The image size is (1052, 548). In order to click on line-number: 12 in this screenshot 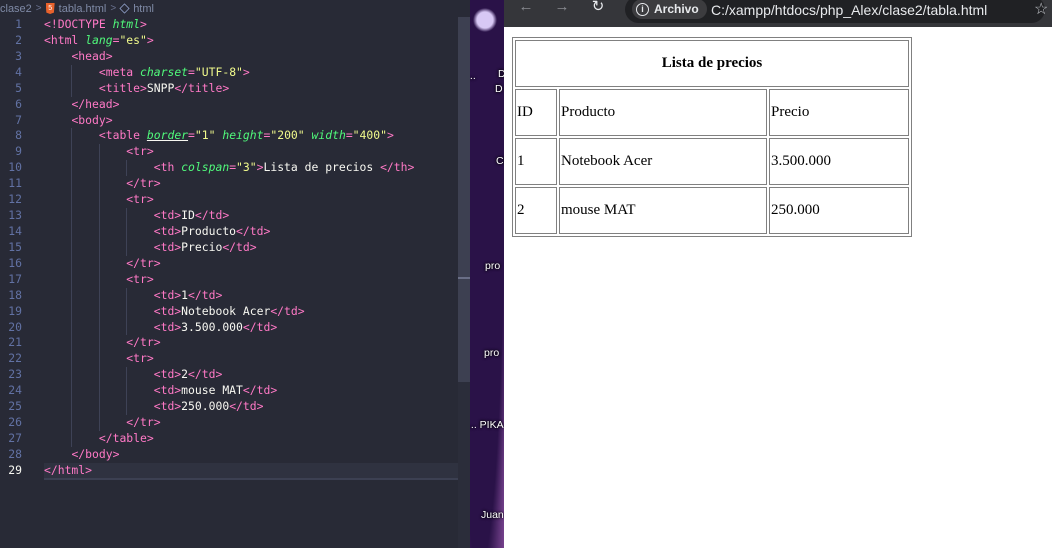, I will do `click(15, 199)`.